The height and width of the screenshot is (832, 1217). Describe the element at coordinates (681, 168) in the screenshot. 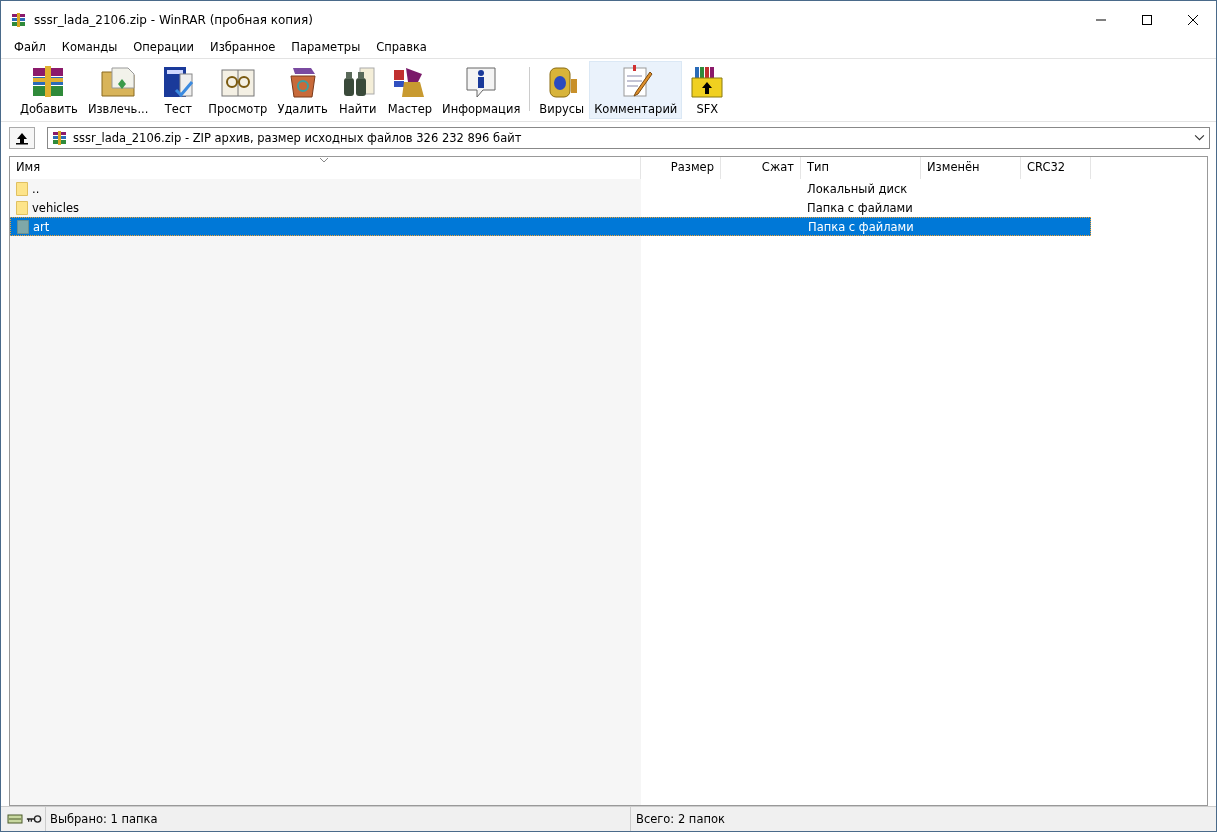

I see `column-header: Размер` at that location.